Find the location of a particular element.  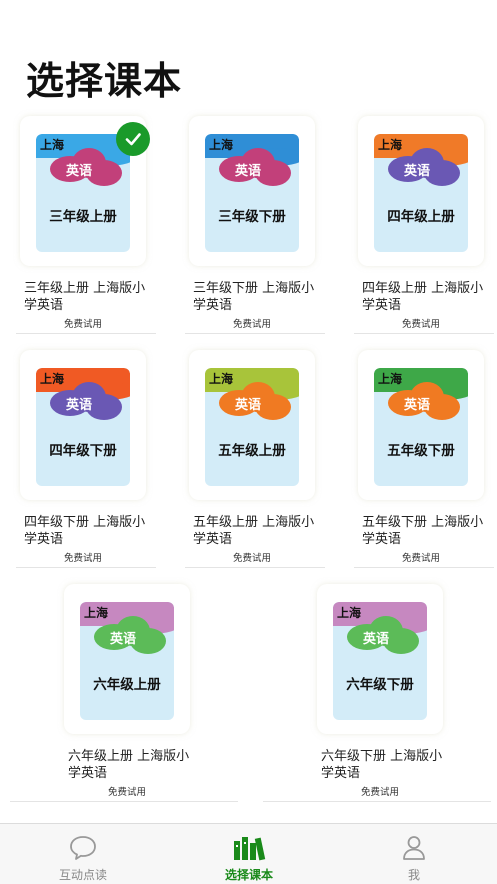

cover-grade-label: 五年级下册 is located at coordinates (421, 451).